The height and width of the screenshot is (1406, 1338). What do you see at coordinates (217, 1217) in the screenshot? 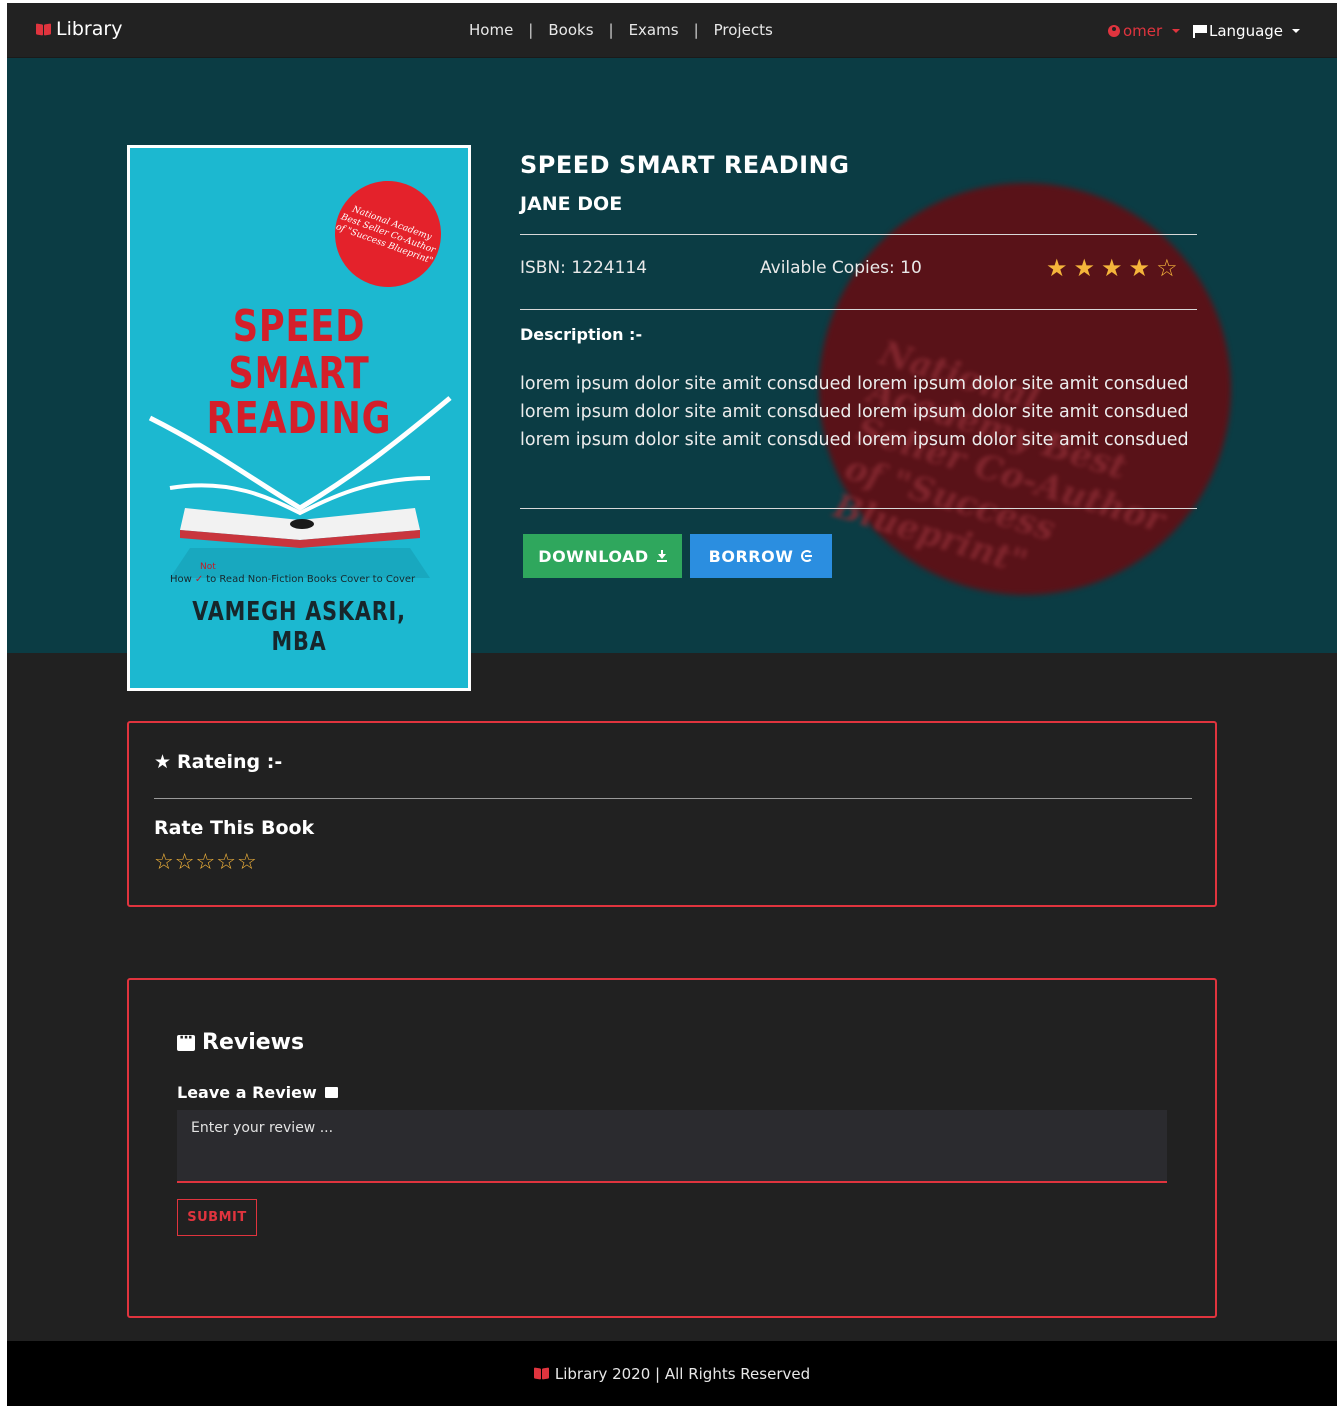
I see `submit-button: SUBMIT` at bounding box center [217, 1217].